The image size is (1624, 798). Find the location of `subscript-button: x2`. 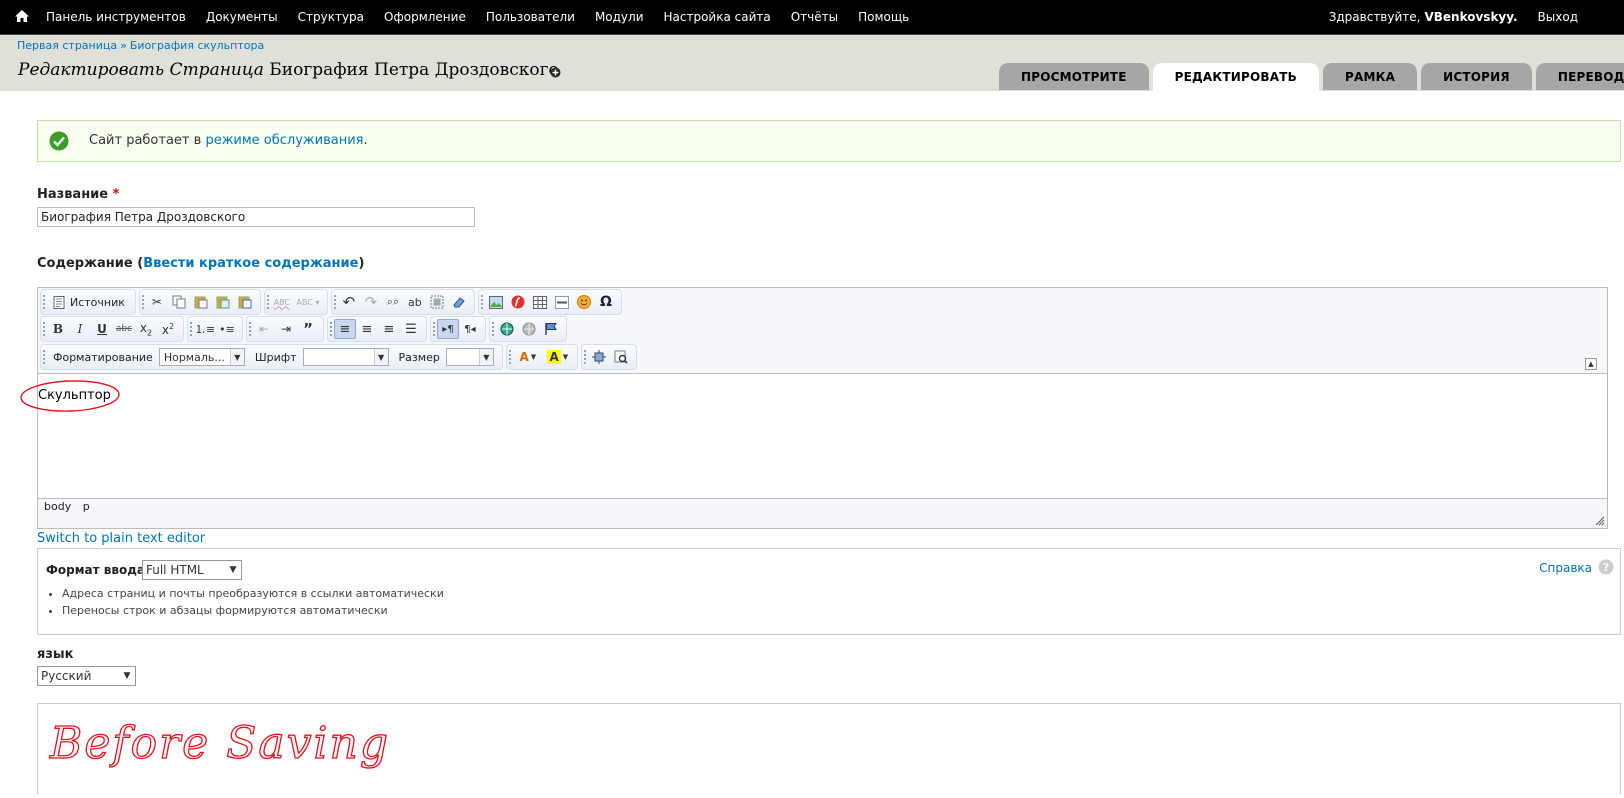

subscript-button: x2 is located at coordinates (146, 329).